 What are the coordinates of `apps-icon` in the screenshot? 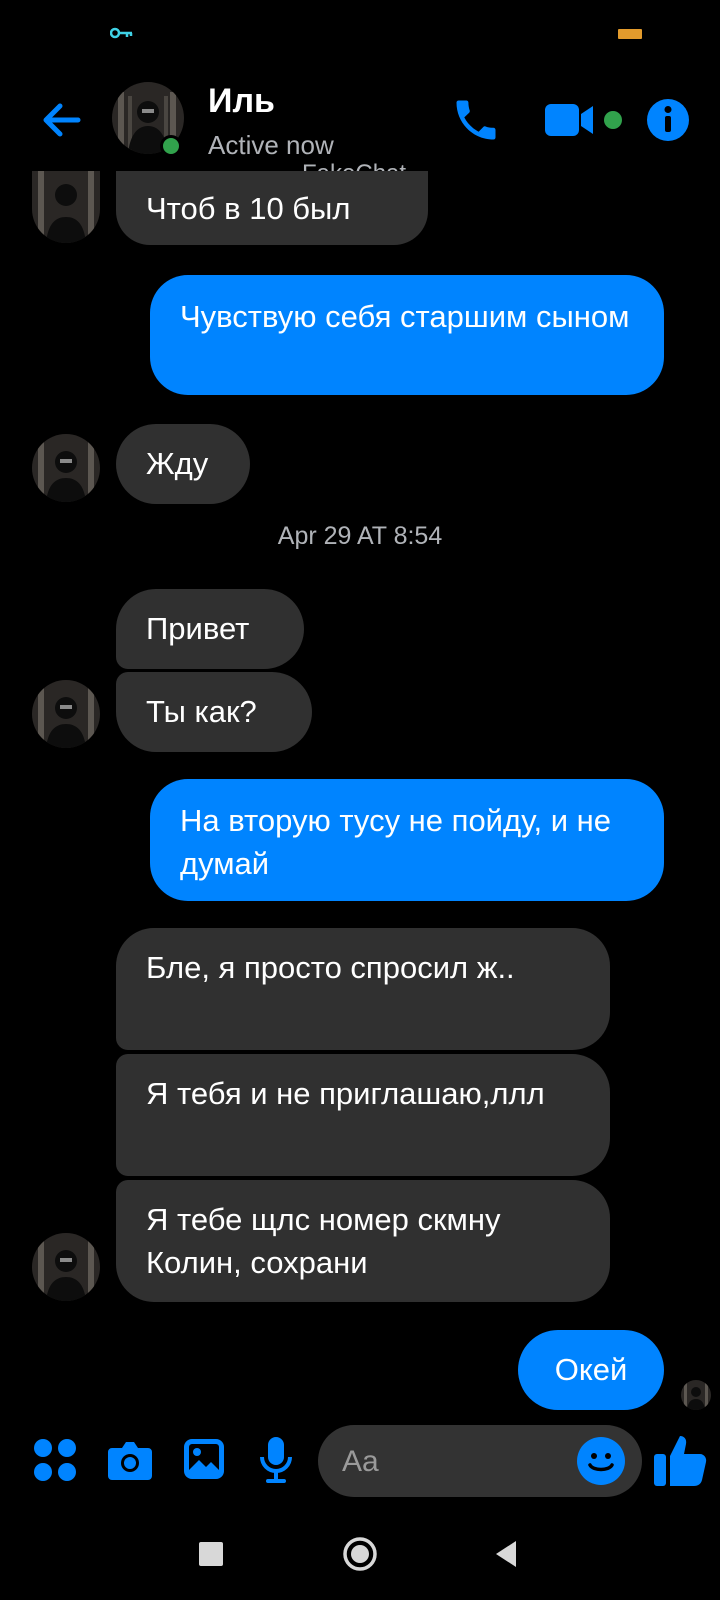 It's located at (55, 1460).